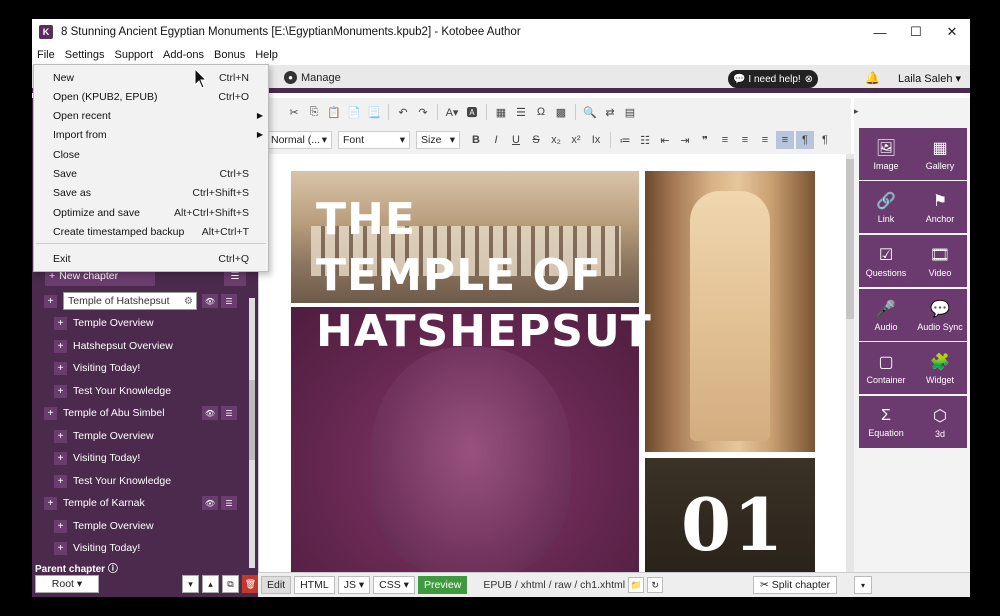 This screenshot has height=616, width=1000. Describe the element at coordinates (665, 140) in the screenshot. I see `outdent-icon: ⇤` at that location.